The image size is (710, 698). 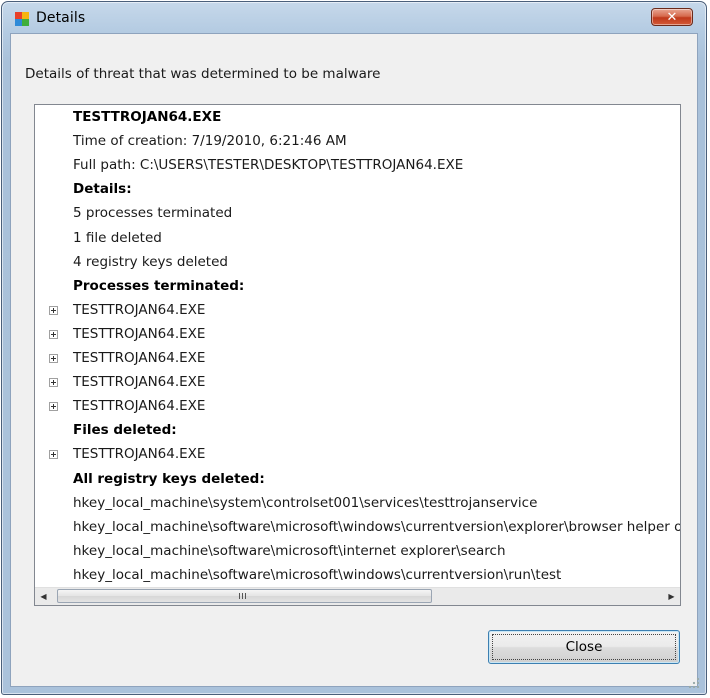 I want to click on close-button-label: Close, so click(x=584, y=647).